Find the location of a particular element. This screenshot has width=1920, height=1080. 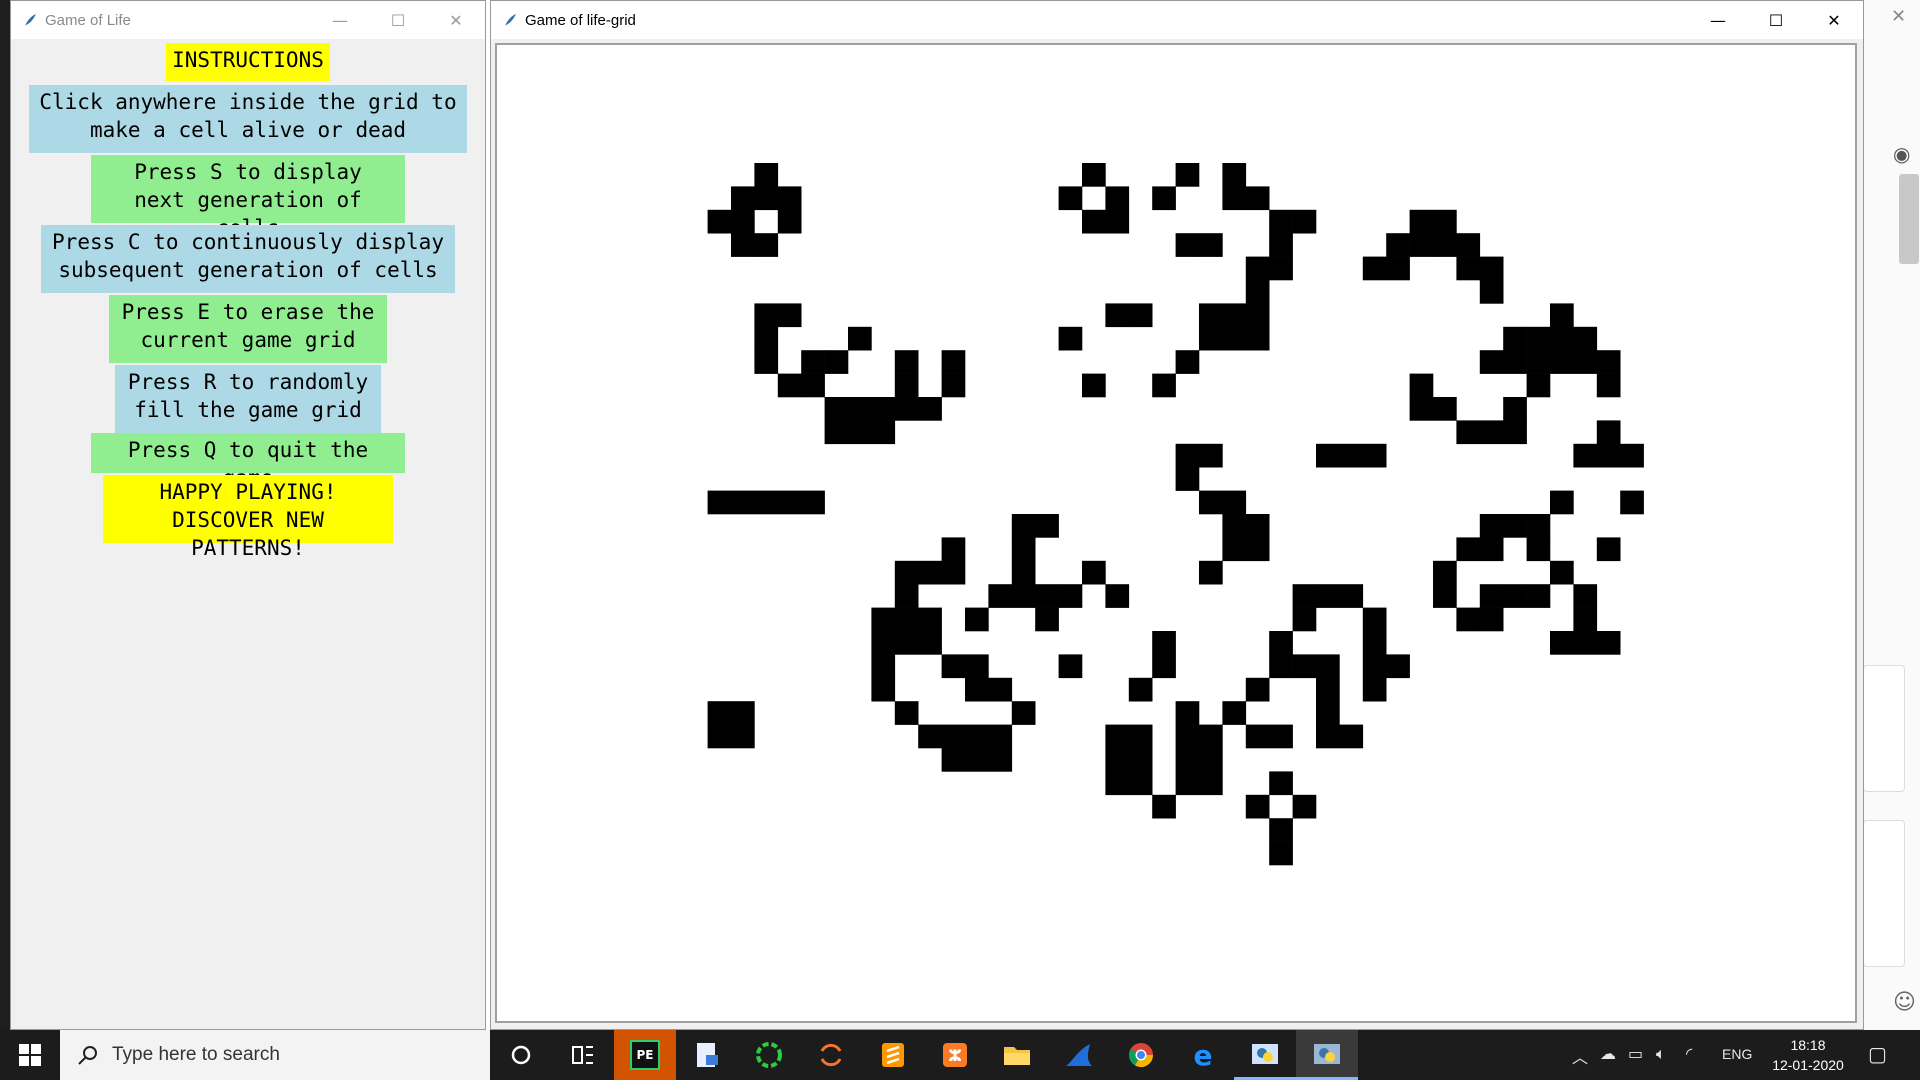

wifi-icon: ◜ is located at coordinates (1689, 1053).